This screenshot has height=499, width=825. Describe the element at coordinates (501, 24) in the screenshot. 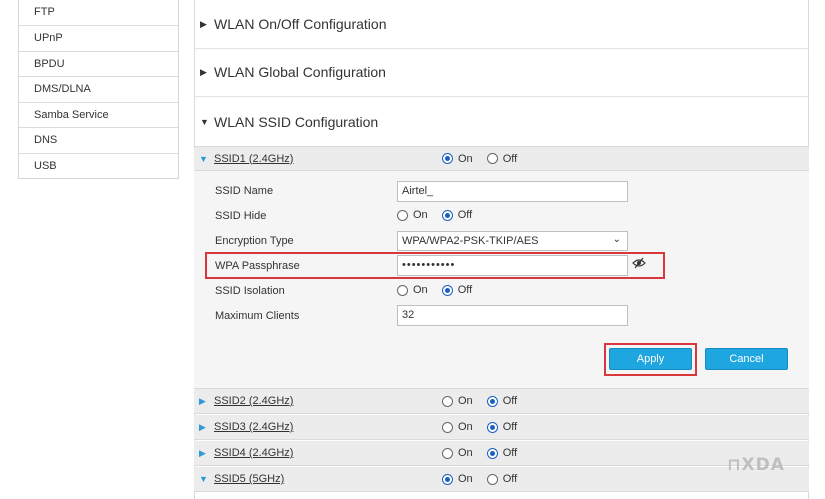

I see `section-wlan-onoff: ▶ WLAN On/Off Configuration` at that location.